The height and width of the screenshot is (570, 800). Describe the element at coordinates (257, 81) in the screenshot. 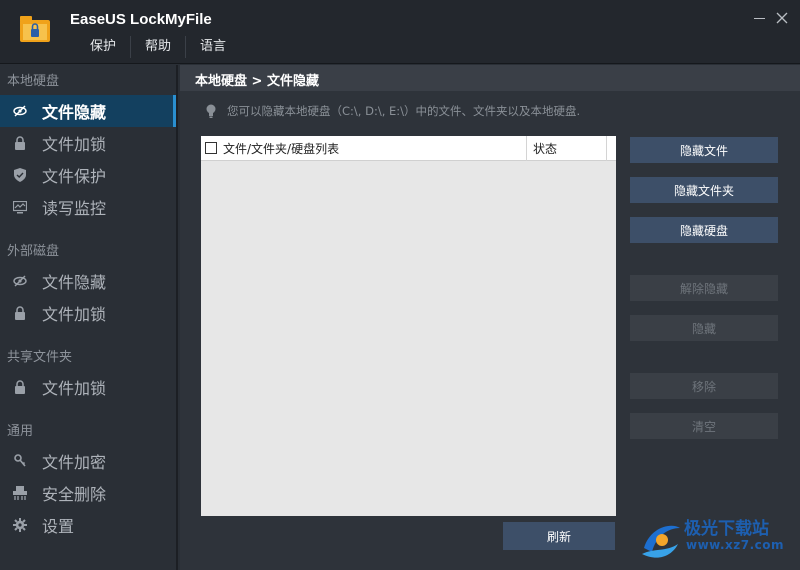

I see `breadcrumb: 本地硬盘 > 文件隐藏` at that location.